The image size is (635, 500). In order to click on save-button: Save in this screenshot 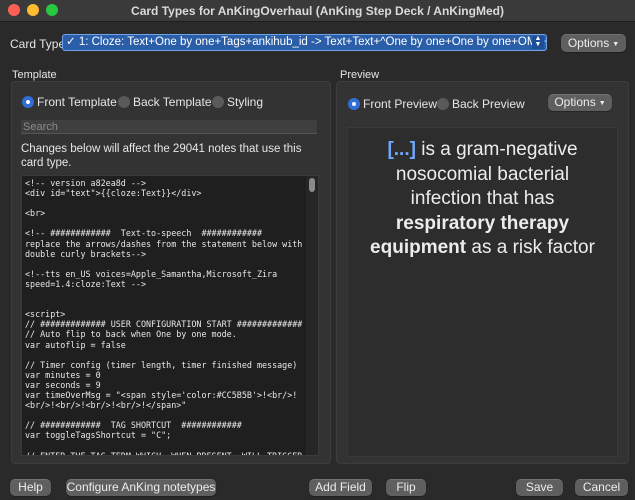, I will do `click(539, 487)`.